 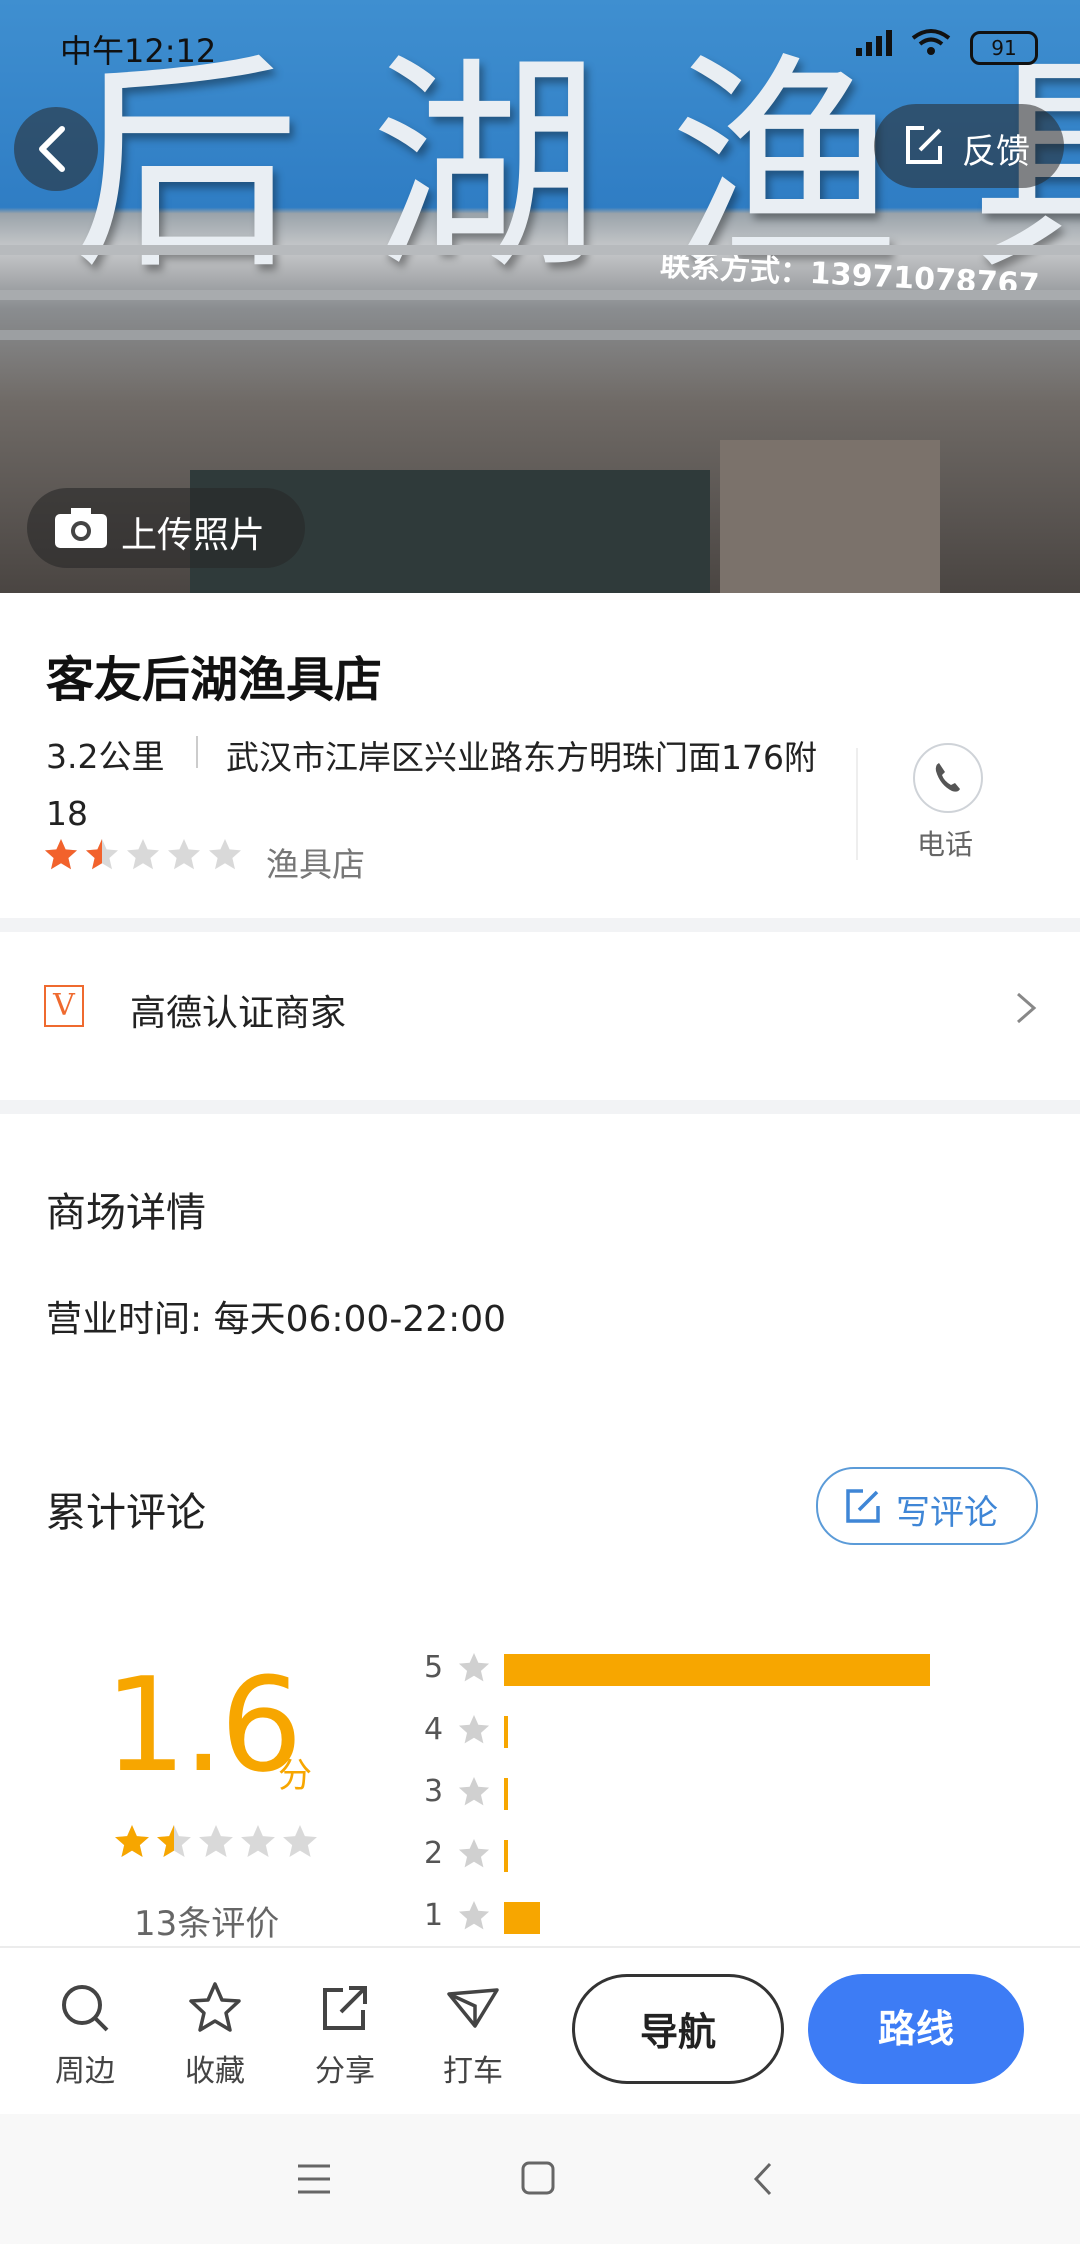 I want to click on business-hours: 营业时间: 每天06:00-22:00, so click(x=276, y=1319).